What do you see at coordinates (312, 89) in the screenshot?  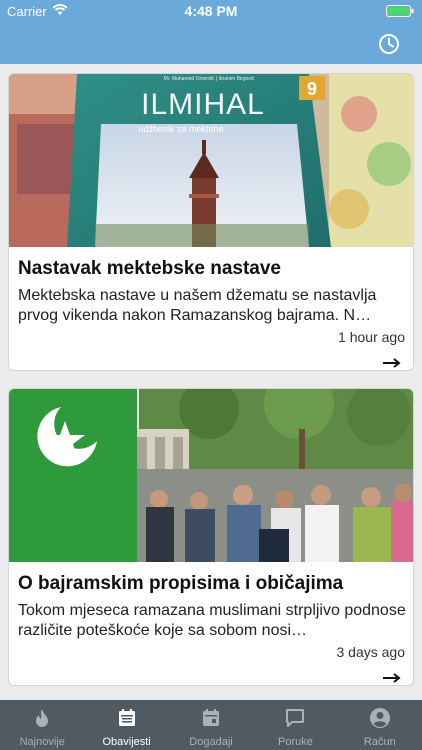 I see `book-number-text: 9` at bounding box center [312, 89].